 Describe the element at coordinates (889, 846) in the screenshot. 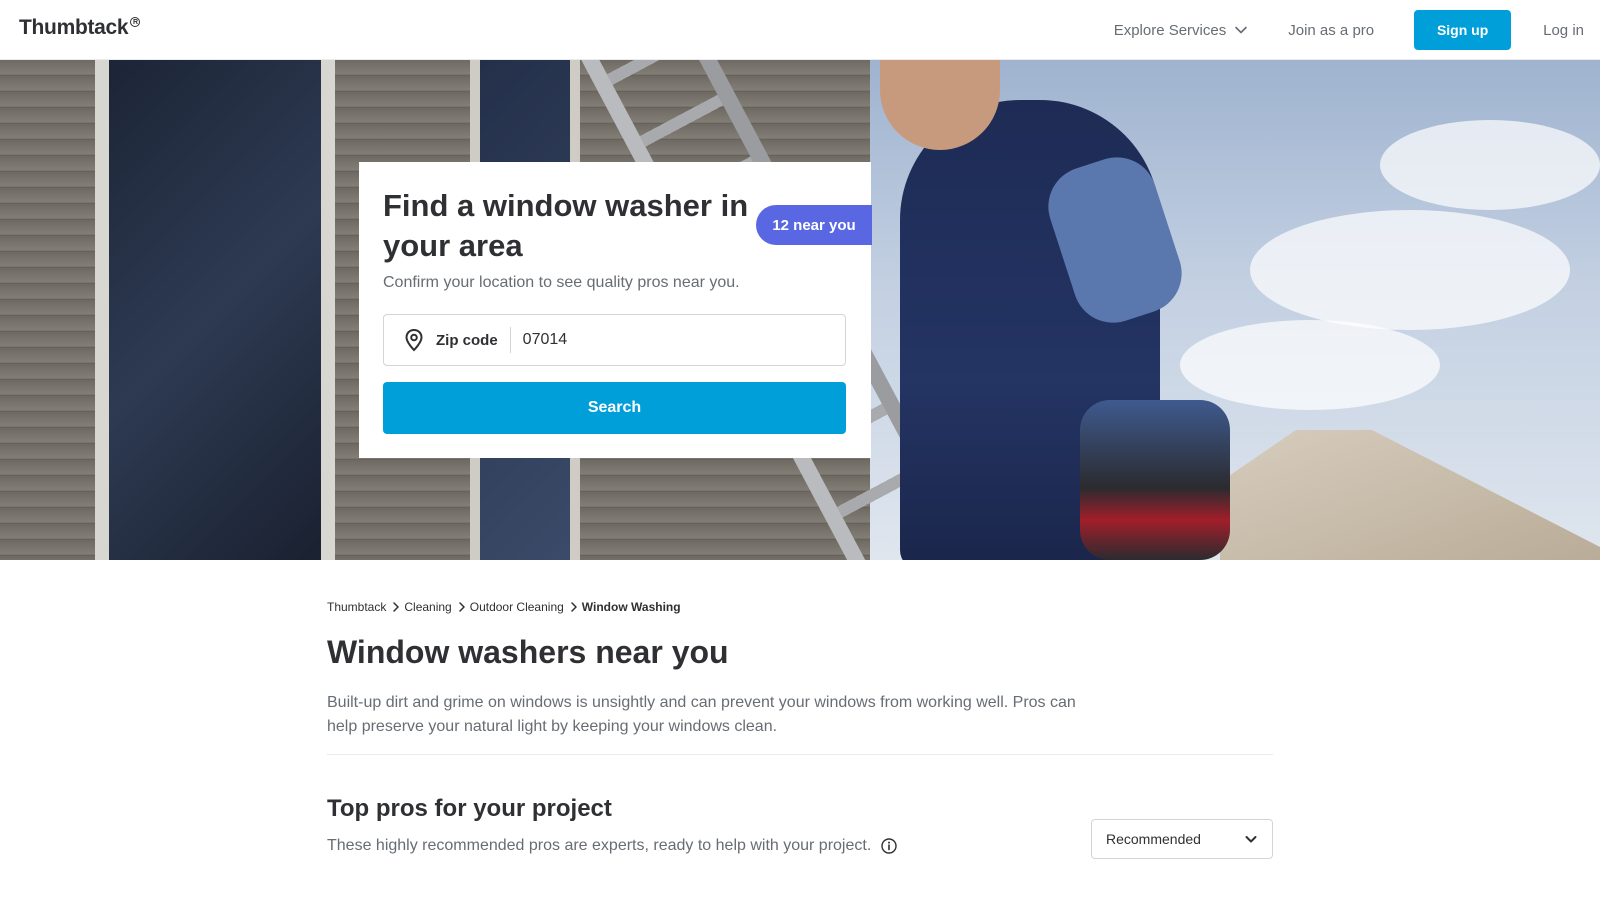

I see `info-icon` at that location.